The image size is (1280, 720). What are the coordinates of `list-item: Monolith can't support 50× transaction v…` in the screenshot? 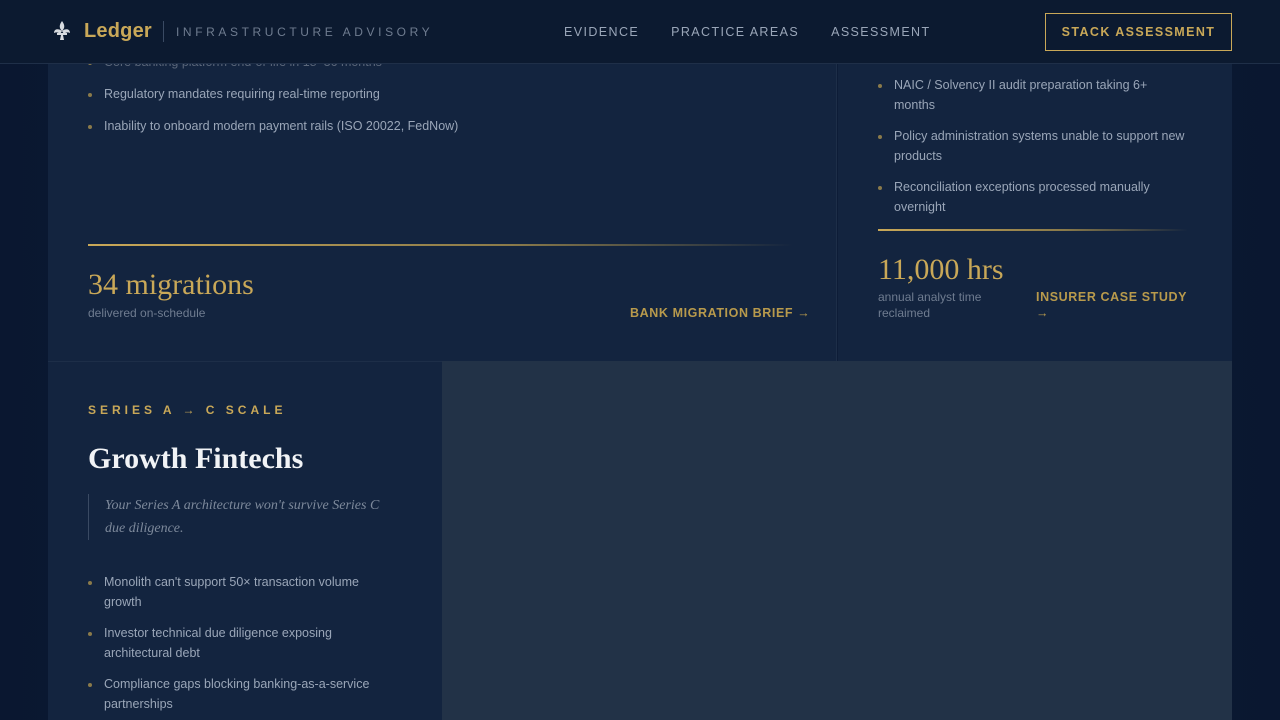 It's located at (243, 592).